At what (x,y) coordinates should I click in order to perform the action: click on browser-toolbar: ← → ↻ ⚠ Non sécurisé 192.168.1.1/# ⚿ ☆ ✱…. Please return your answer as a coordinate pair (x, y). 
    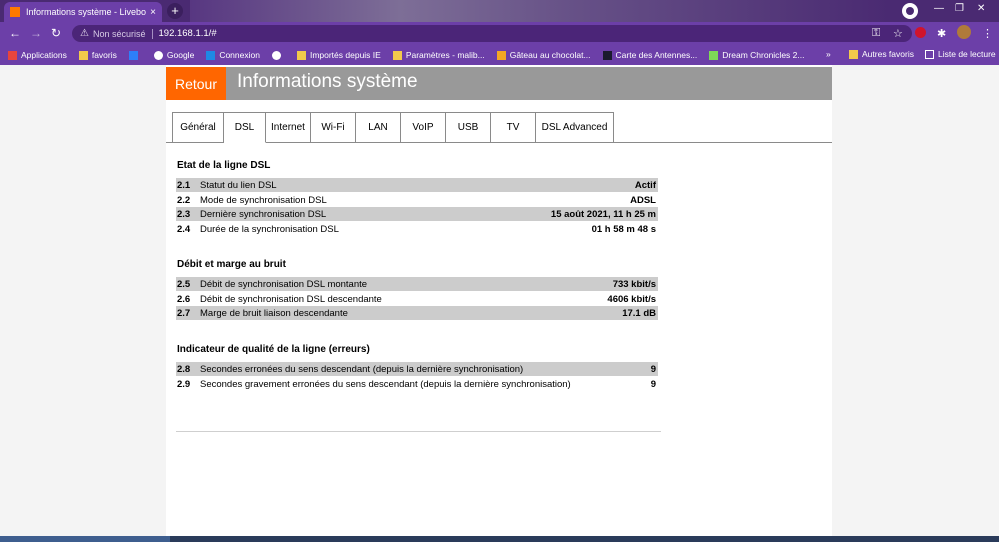
    Looking at the image, I should click on (499, 33).